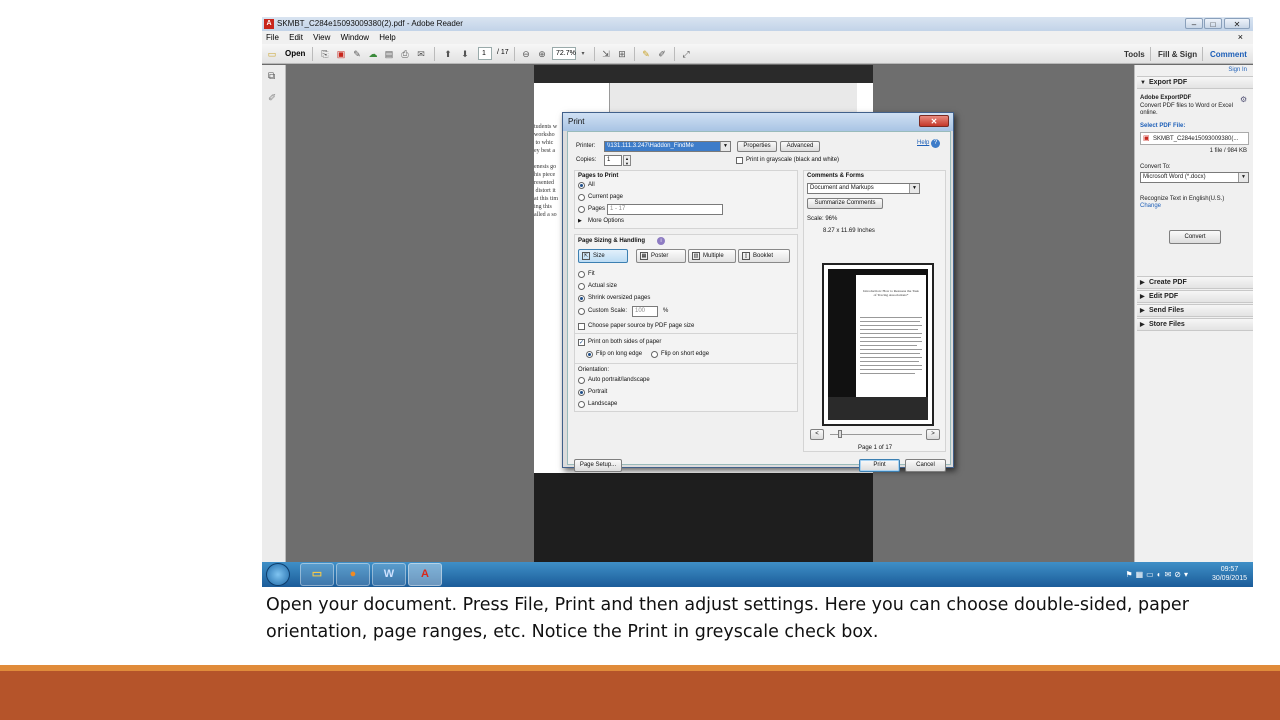  What do you see at coordinates (1243, 99) in the screenshot?
I see `settings-icon: ⚙` at bounding box center [1243, 99].